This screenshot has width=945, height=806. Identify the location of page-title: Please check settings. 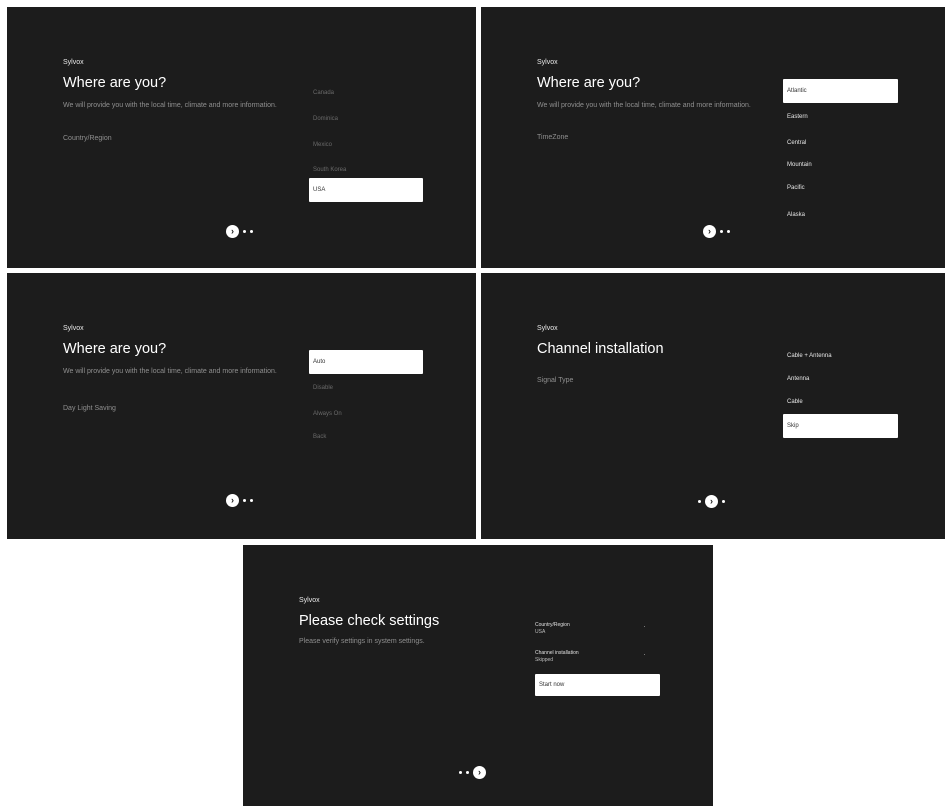
(369, 621).